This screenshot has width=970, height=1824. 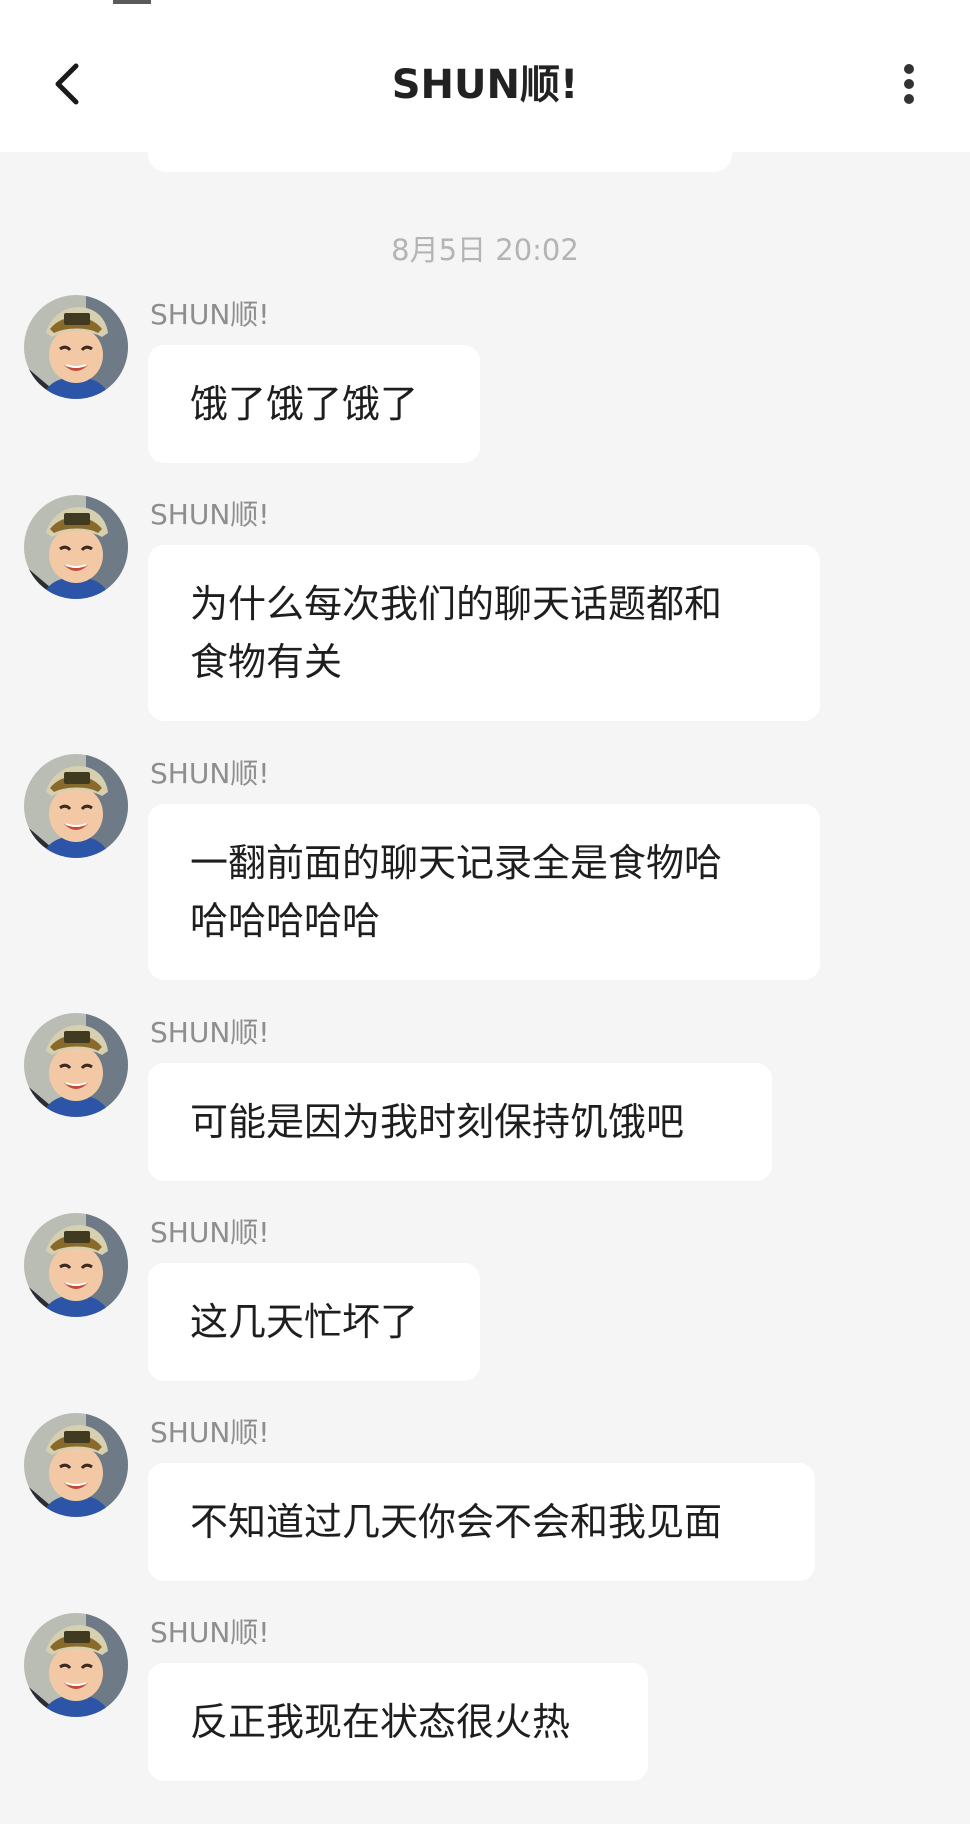 I want to click on more-vertical-icon, so click(x=909, y=69).